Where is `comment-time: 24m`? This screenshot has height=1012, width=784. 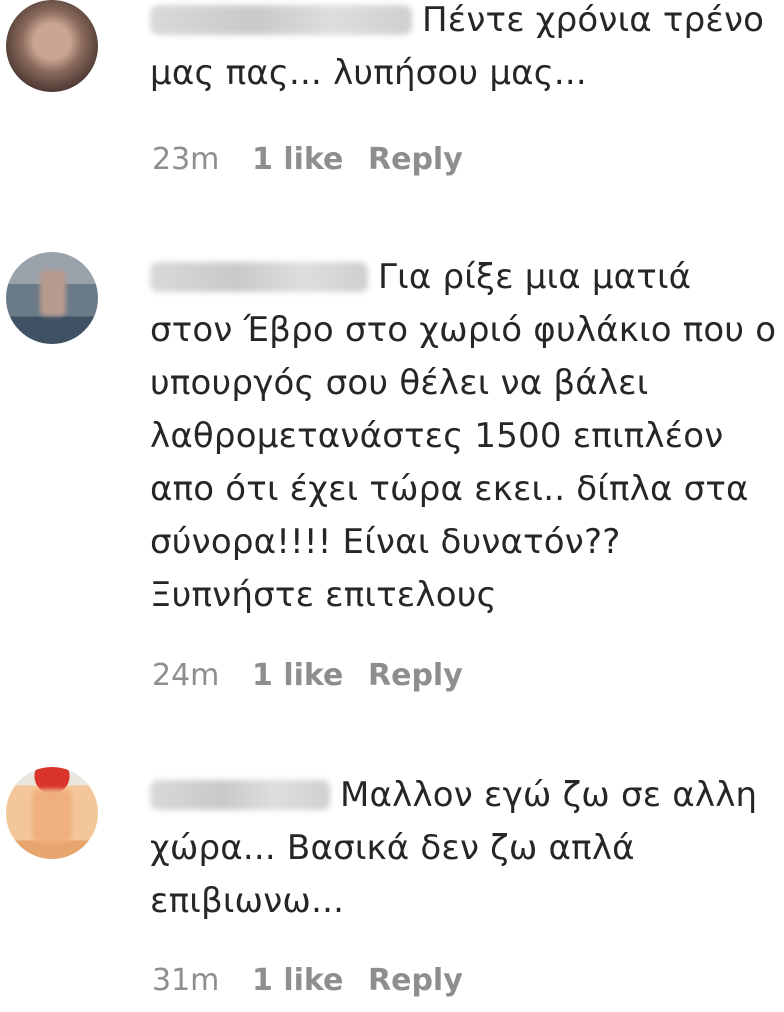
comment-time: 24m is located at coordinates (186, 675).